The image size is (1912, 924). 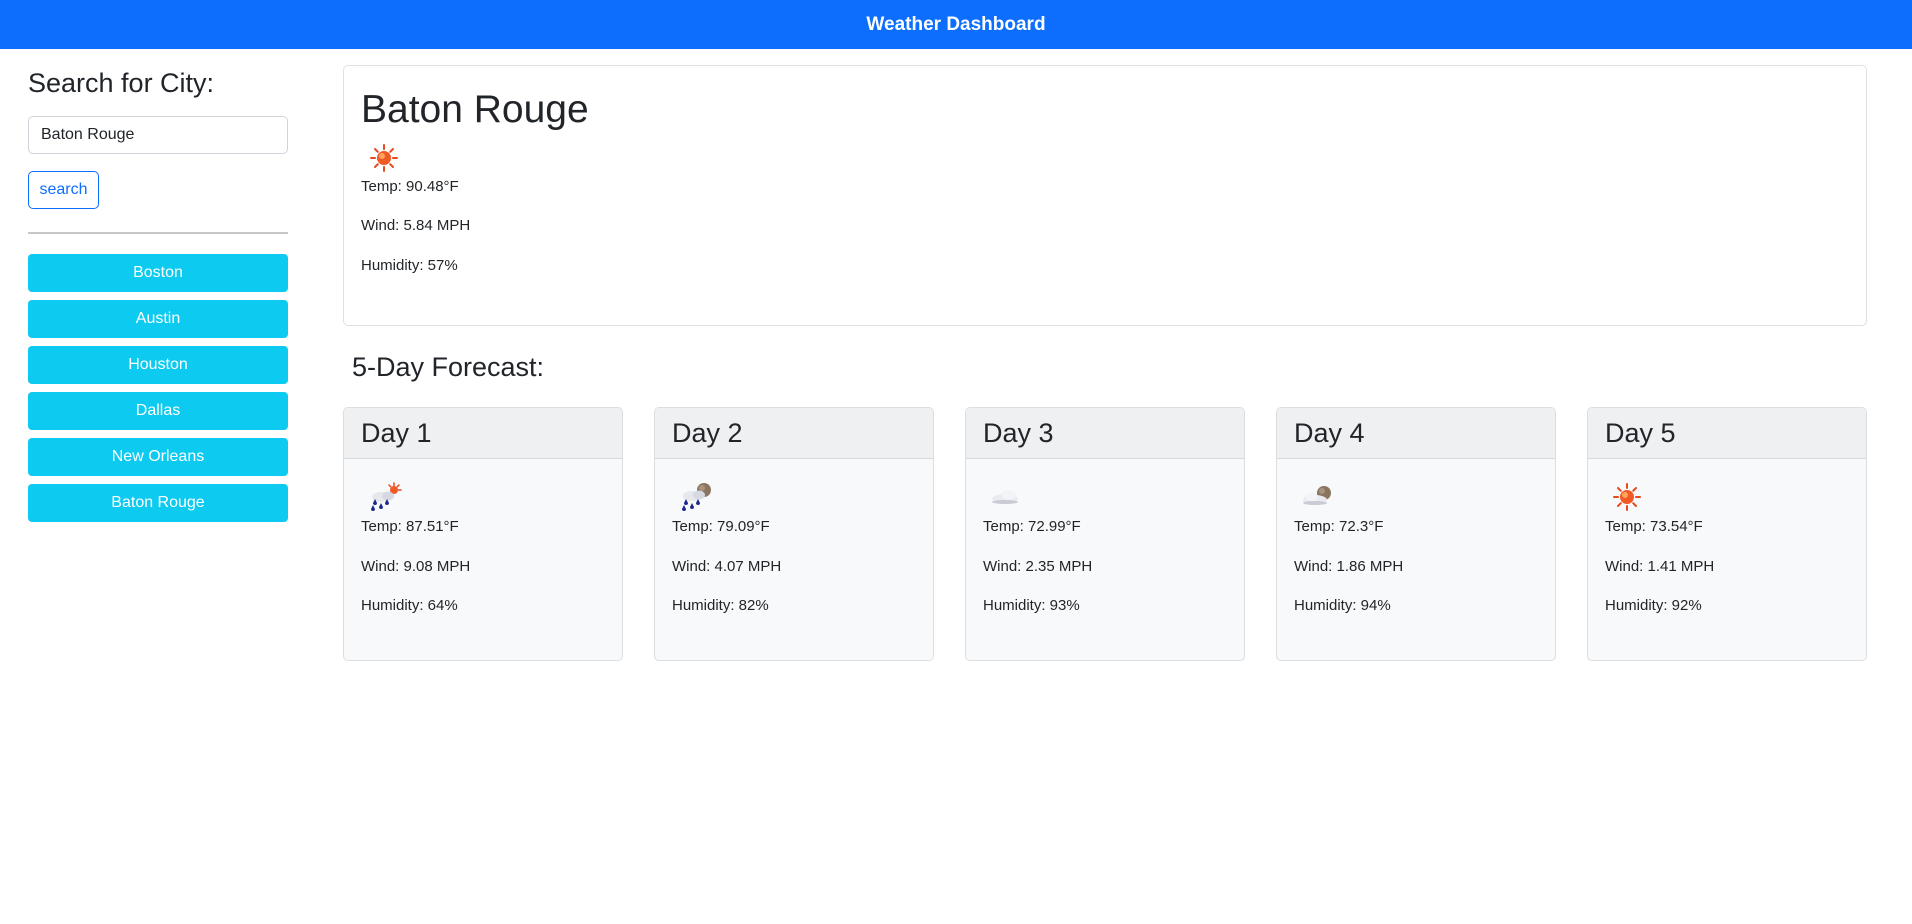 I want to click on forecast-temp: Temp: 79.09°F, so click(x=721, y=526).